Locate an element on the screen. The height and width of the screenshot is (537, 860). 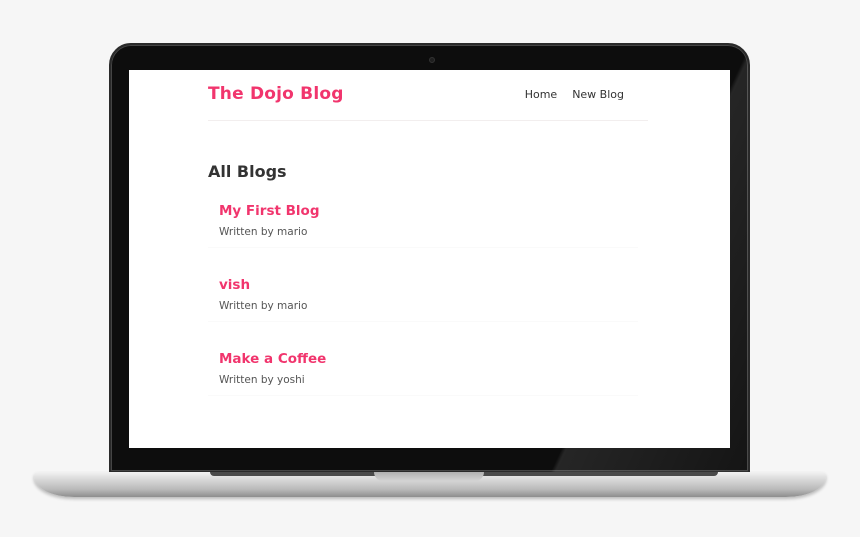
laptop-base is located at coordinates (430, 484).